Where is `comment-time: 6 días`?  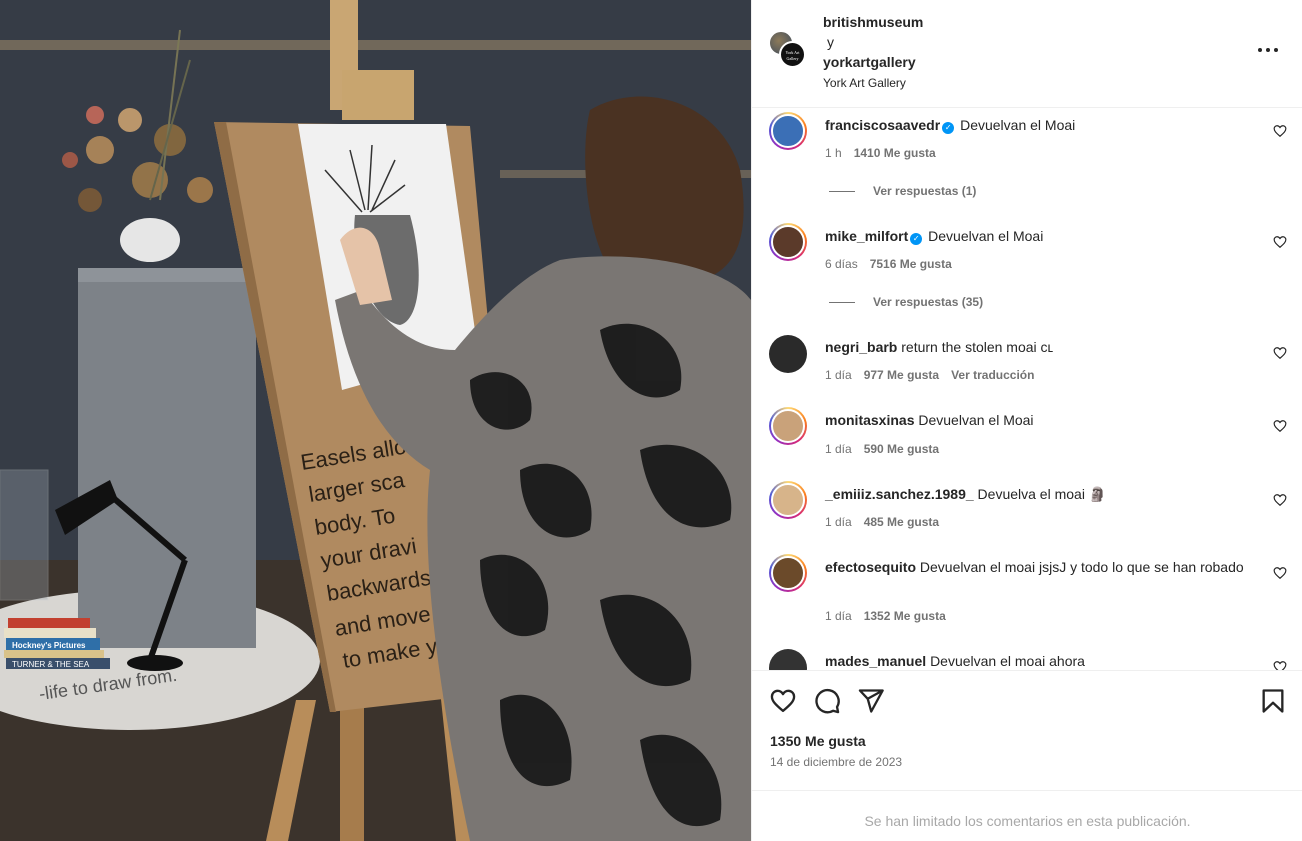 comment-time: 6 días is located at coordinates (841, 264).